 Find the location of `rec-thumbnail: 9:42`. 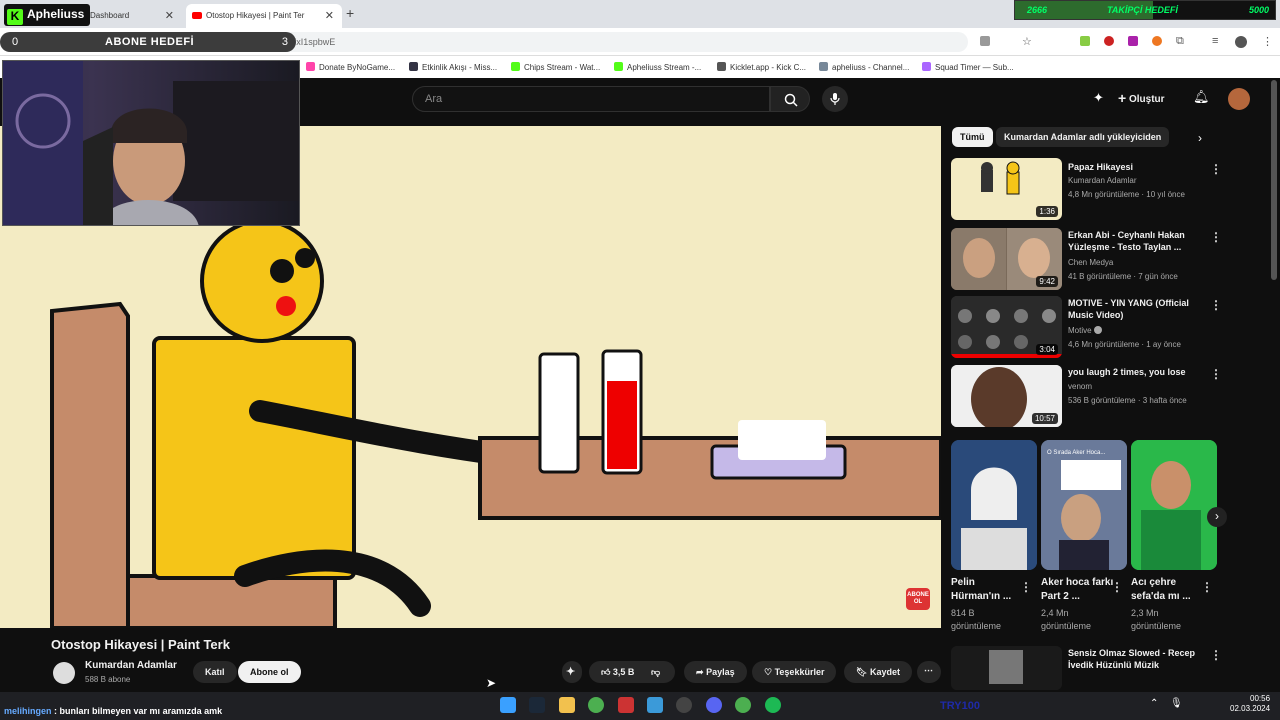

rec-thumbnail: 9:42 is located at coordinates (1006, 259).